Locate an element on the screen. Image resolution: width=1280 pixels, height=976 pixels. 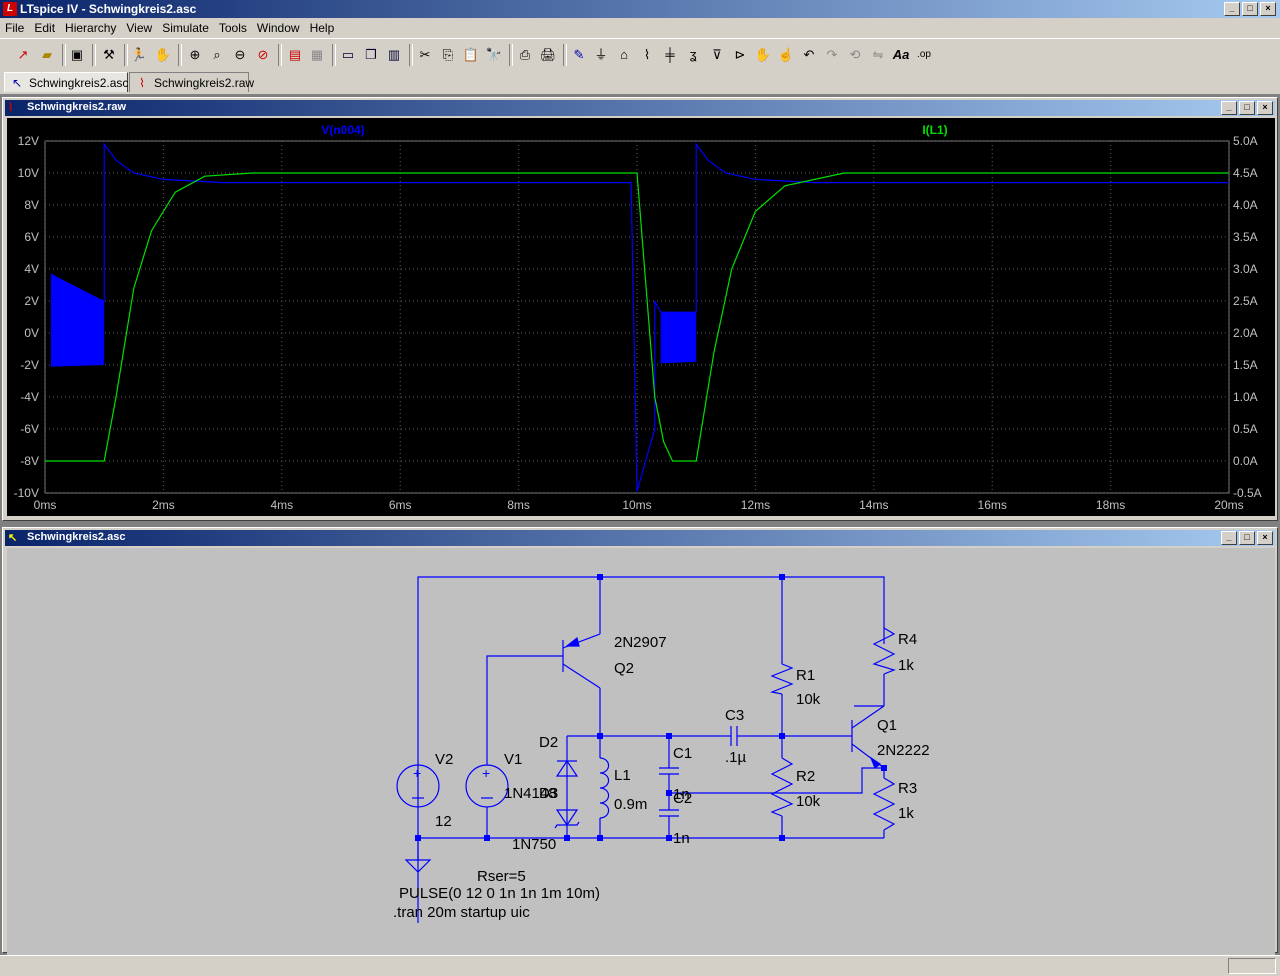
zoom-pan-icon: ⌕ is located at coordinates (217, 55).